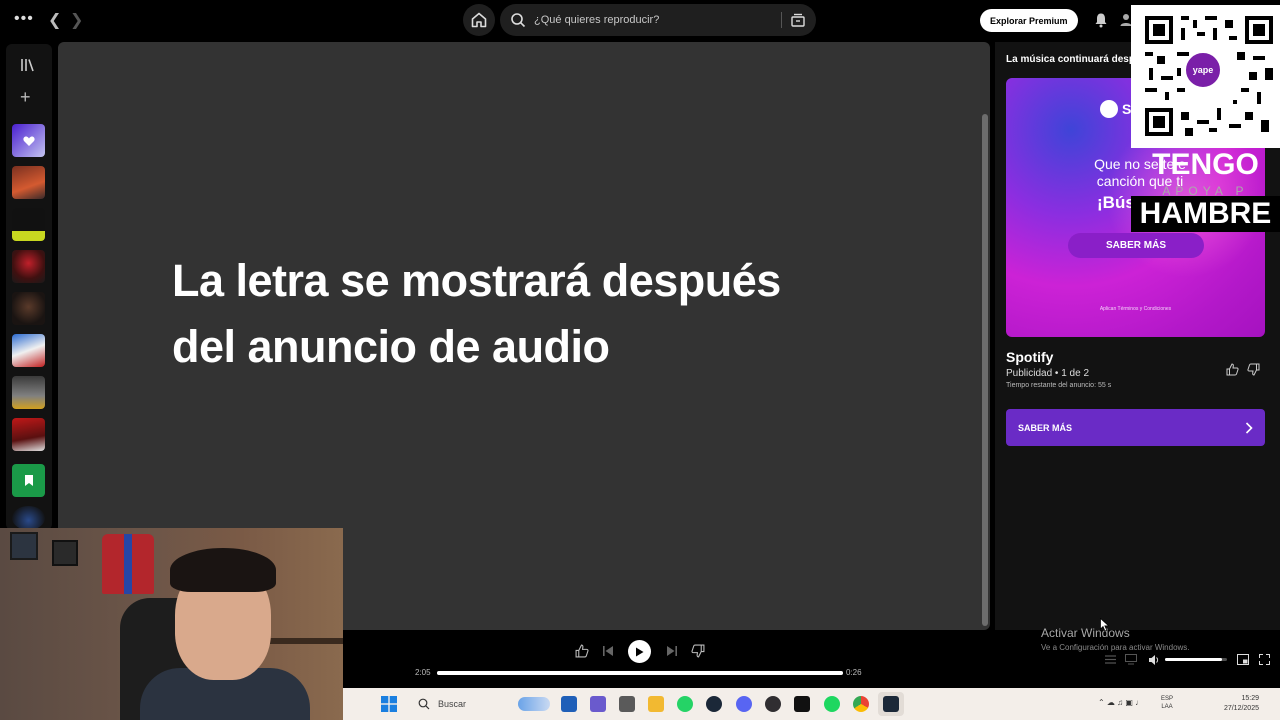 The width and height of the screenshot is (1280, 720). I want to click on windows-start-icon, so click(389, 704).